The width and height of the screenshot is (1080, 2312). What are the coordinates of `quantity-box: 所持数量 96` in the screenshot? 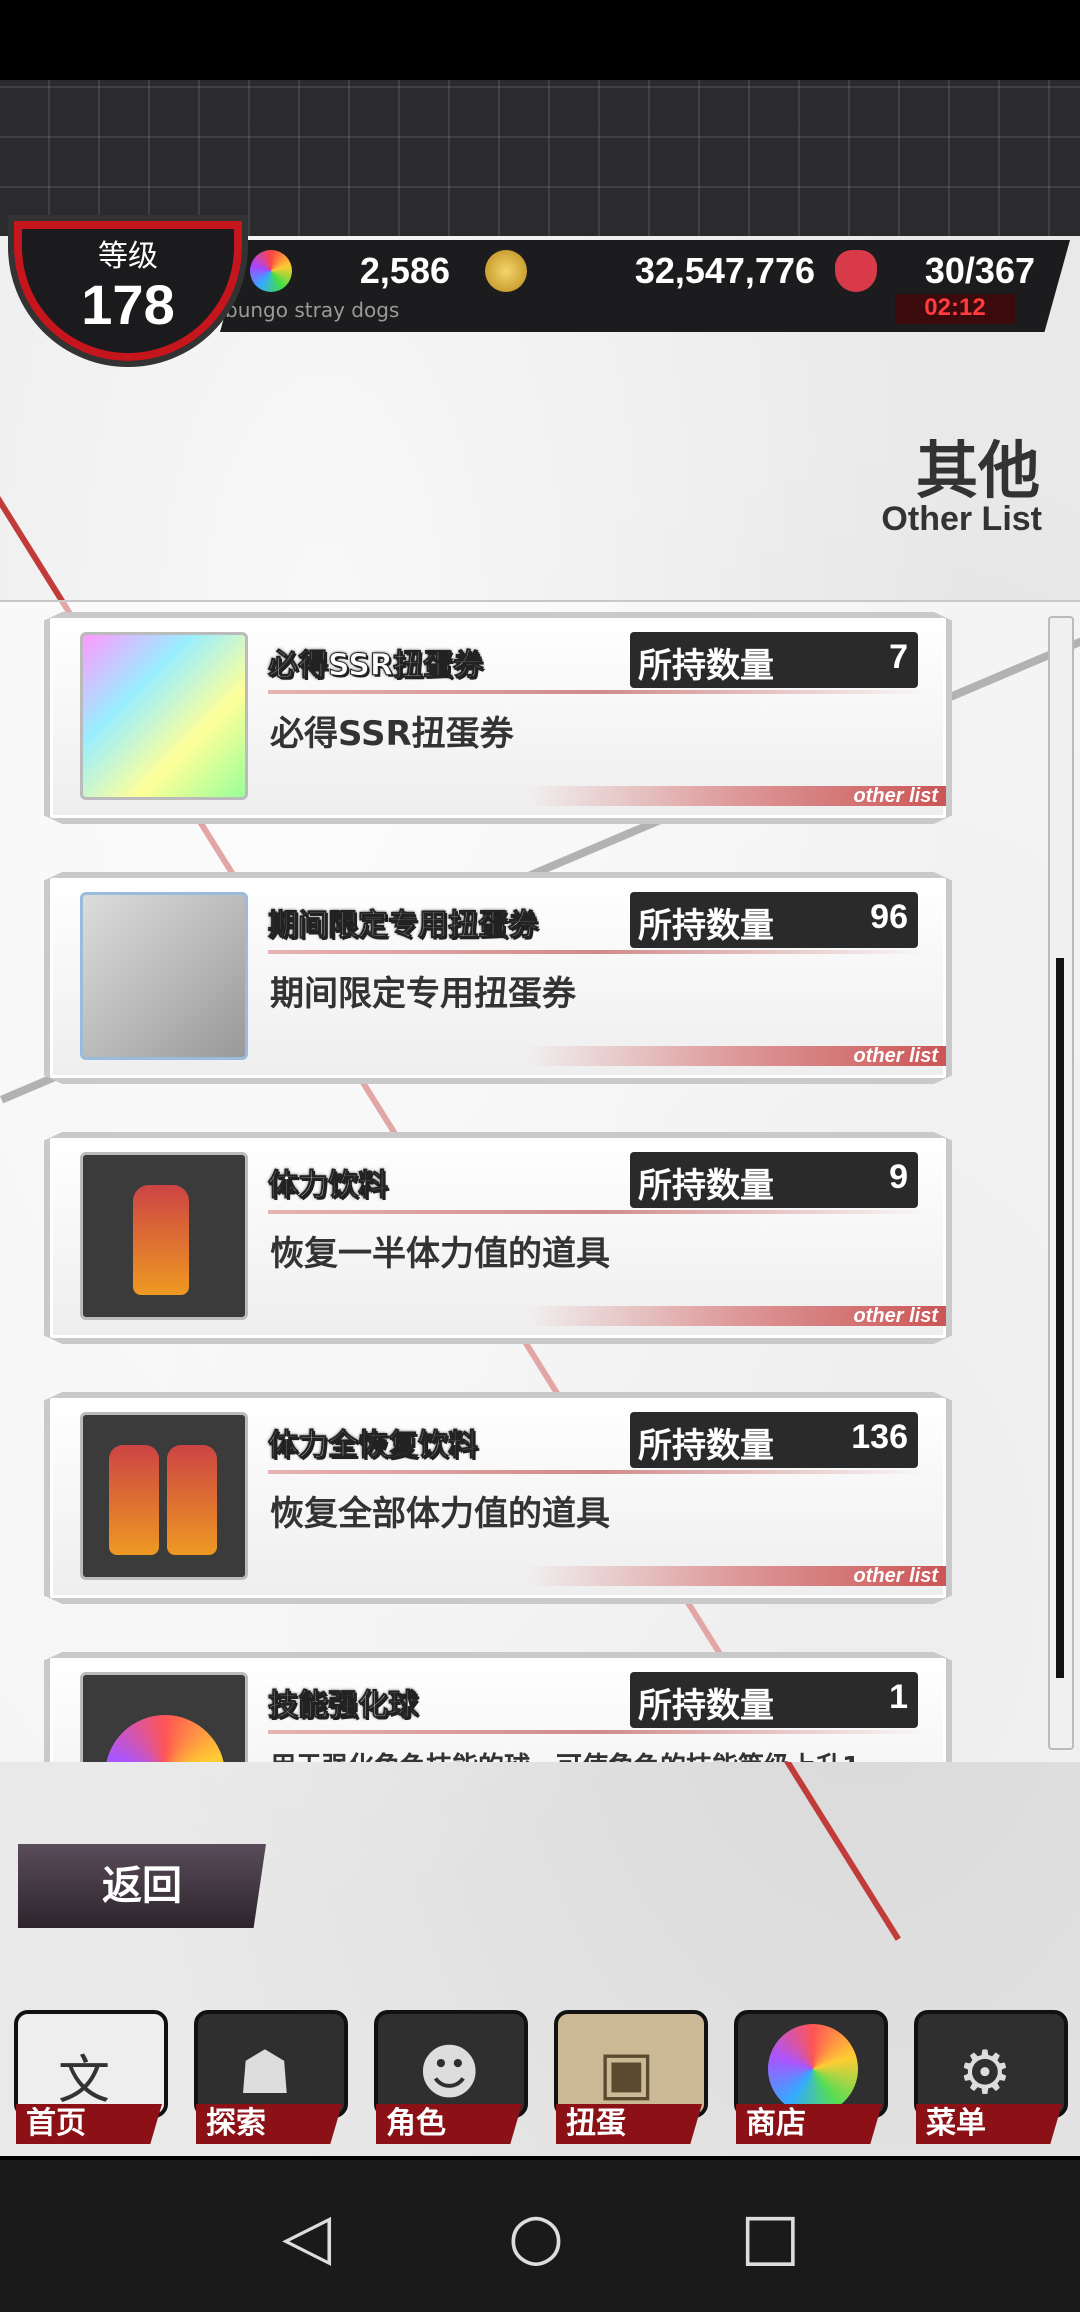 It's located at (774, 920).